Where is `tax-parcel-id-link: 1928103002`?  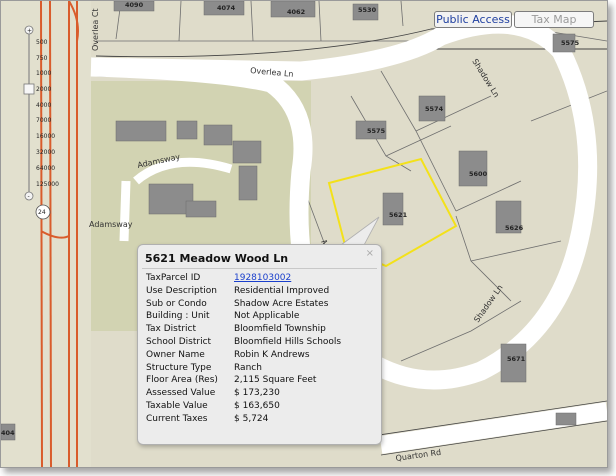 tax-parcel-id-link: 1928103002 is located at coordinates (262, 278).